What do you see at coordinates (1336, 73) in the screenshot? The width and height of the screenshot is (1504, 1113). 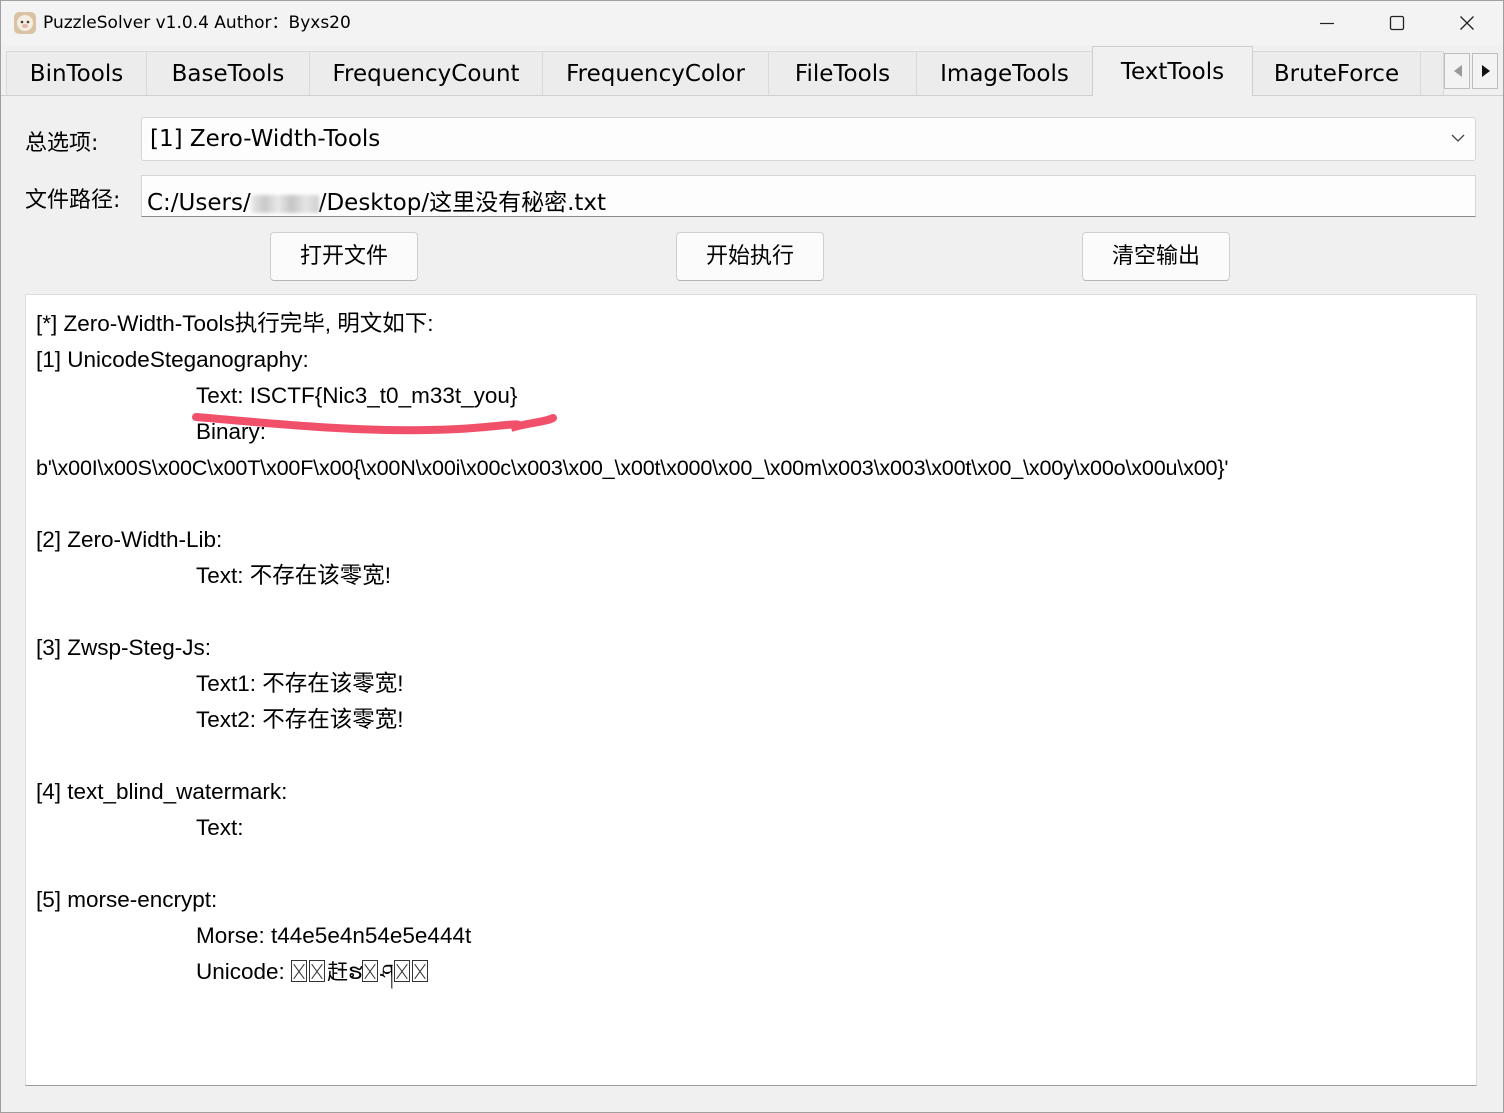 I see `tab-bruteforce: BruteForce` at bounding box center [1336, 73].